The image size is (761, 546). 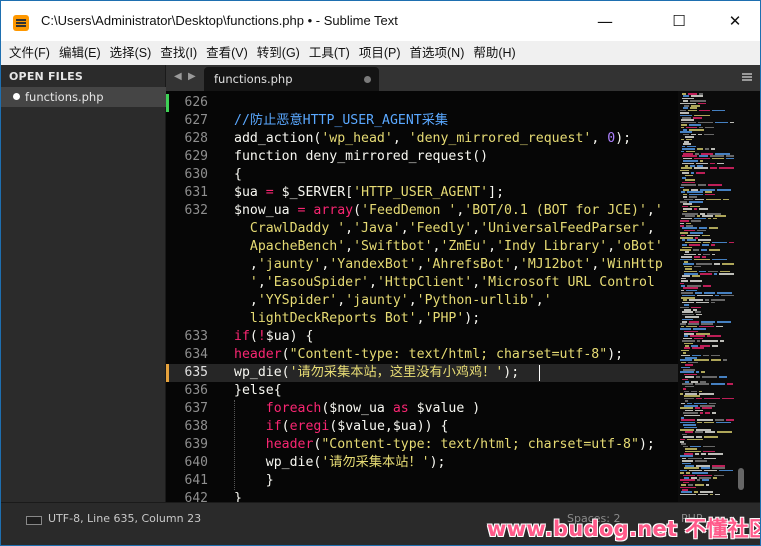 I want to click on code-token: (, so click(x=357, y=210).